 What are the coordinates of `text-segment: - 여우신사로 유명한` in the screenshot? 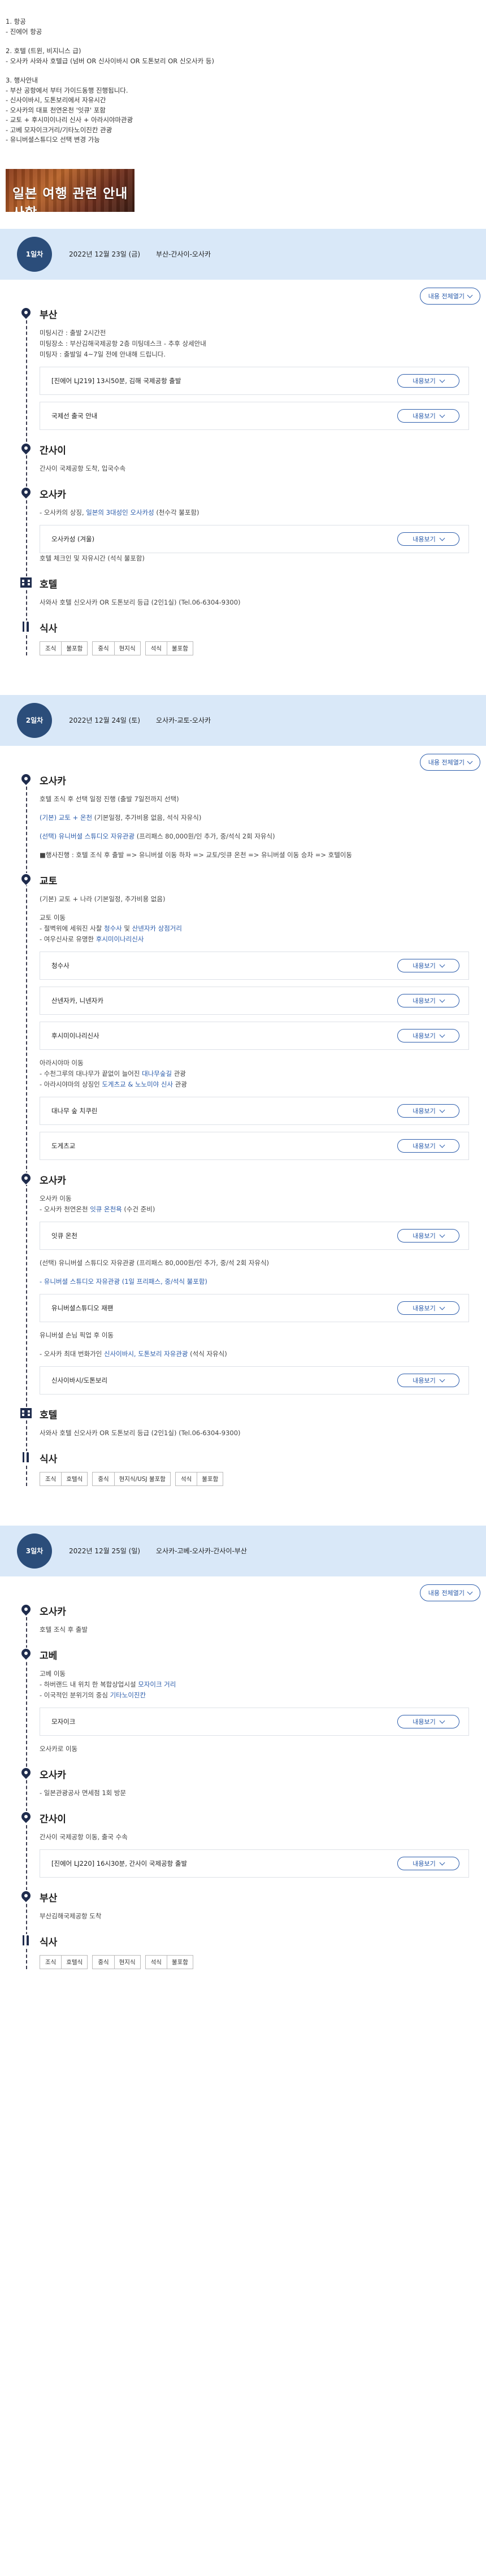 It's located at (68, 939).